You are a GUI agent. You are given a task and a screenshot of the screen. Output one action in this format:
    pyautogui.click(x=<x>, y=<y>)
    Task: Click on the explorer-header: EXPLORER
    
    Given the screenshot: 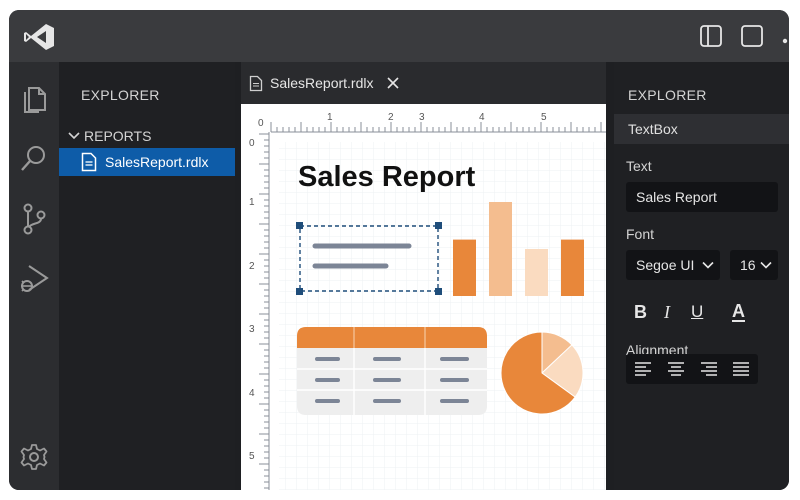 What is the action you would take?
    pyautogui.click(x=120, y=95)
    